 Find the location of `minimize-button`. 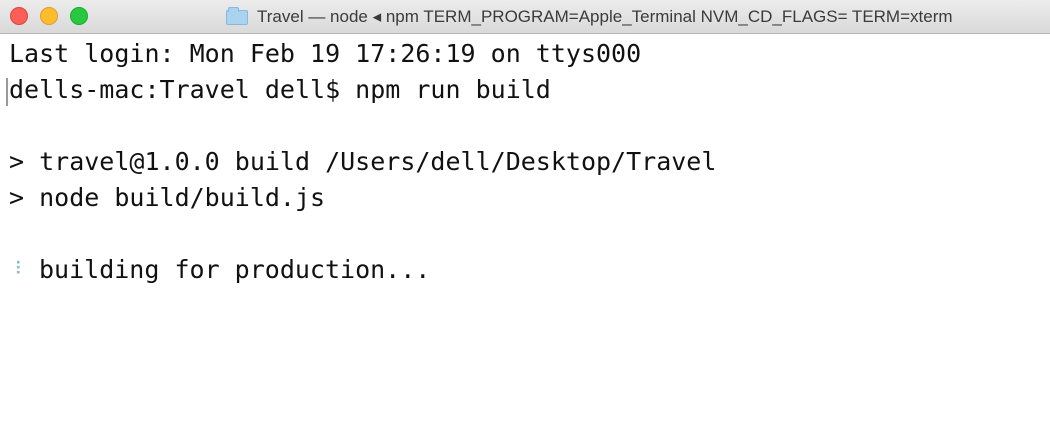

minimize-button is located at coordinates (49, 16).